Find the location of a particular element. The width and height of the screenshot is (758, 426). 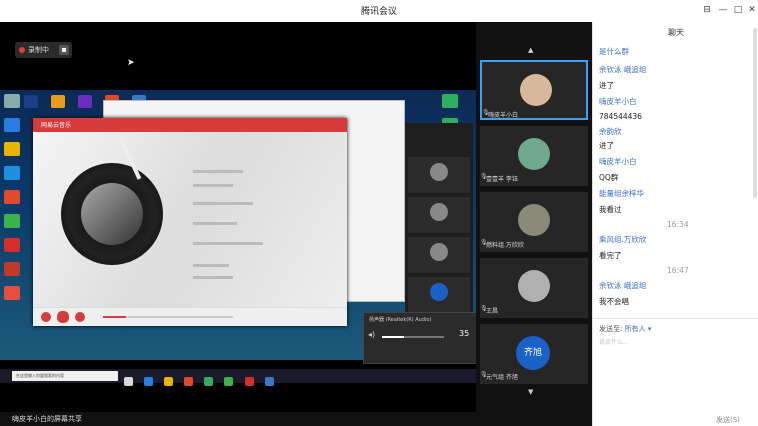

chat-message: 我不会唱 is located at coordinates (614, 301).